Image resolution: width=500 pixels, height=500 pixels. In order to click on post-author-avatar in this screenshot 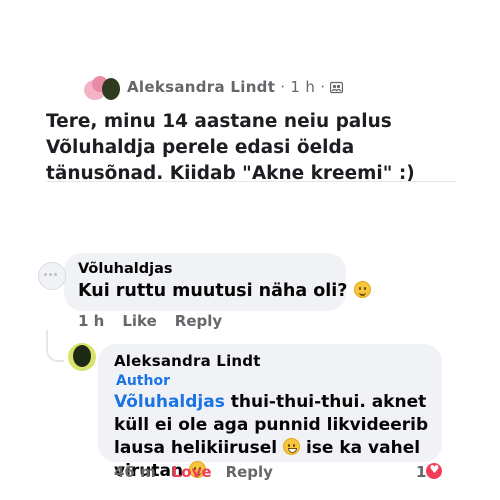, I will do `click(102, 88)`.